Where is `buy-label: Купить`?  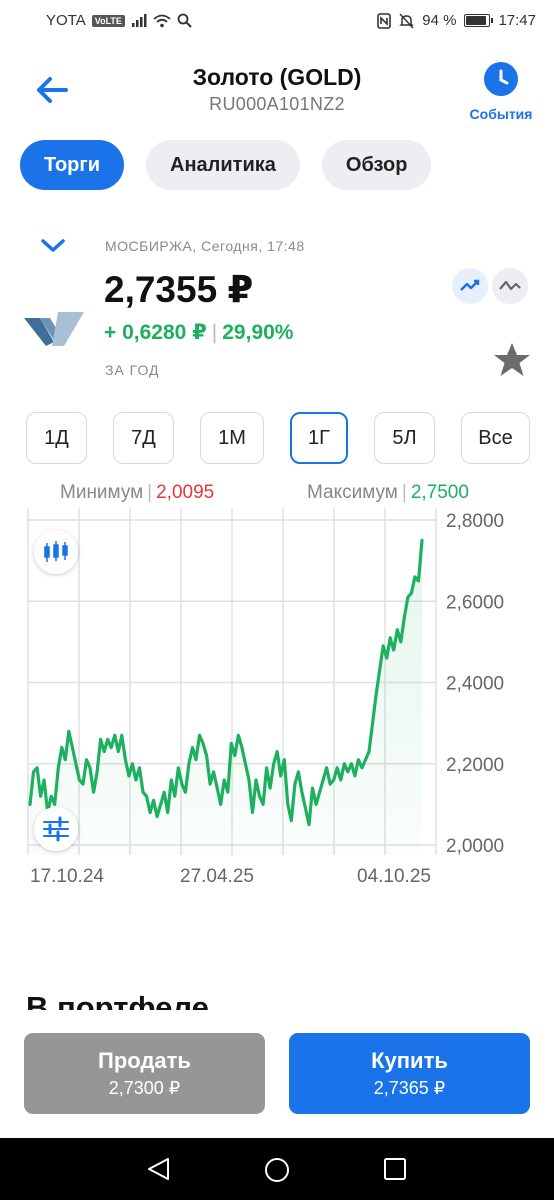 buy-label: Купить is located at coordinates (409, 1060).